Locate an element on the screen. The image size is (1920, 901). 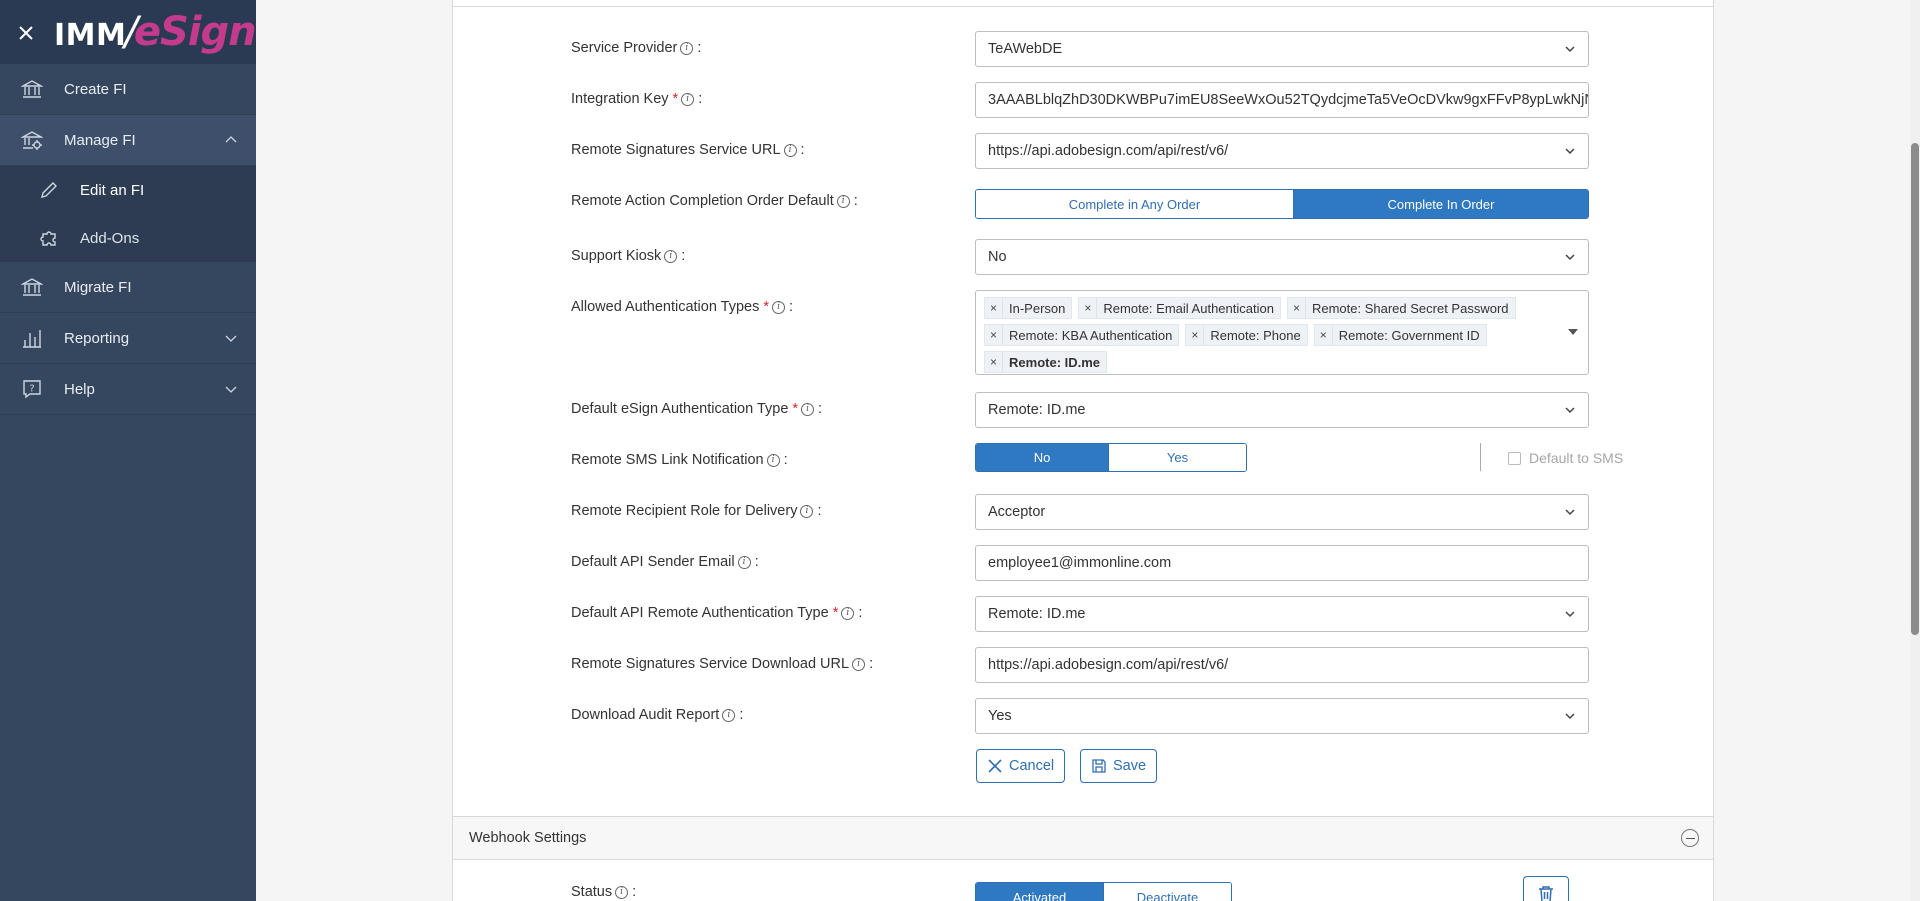
label-text: Remote Action Completion Order Default is located at coordinates (702, 201).